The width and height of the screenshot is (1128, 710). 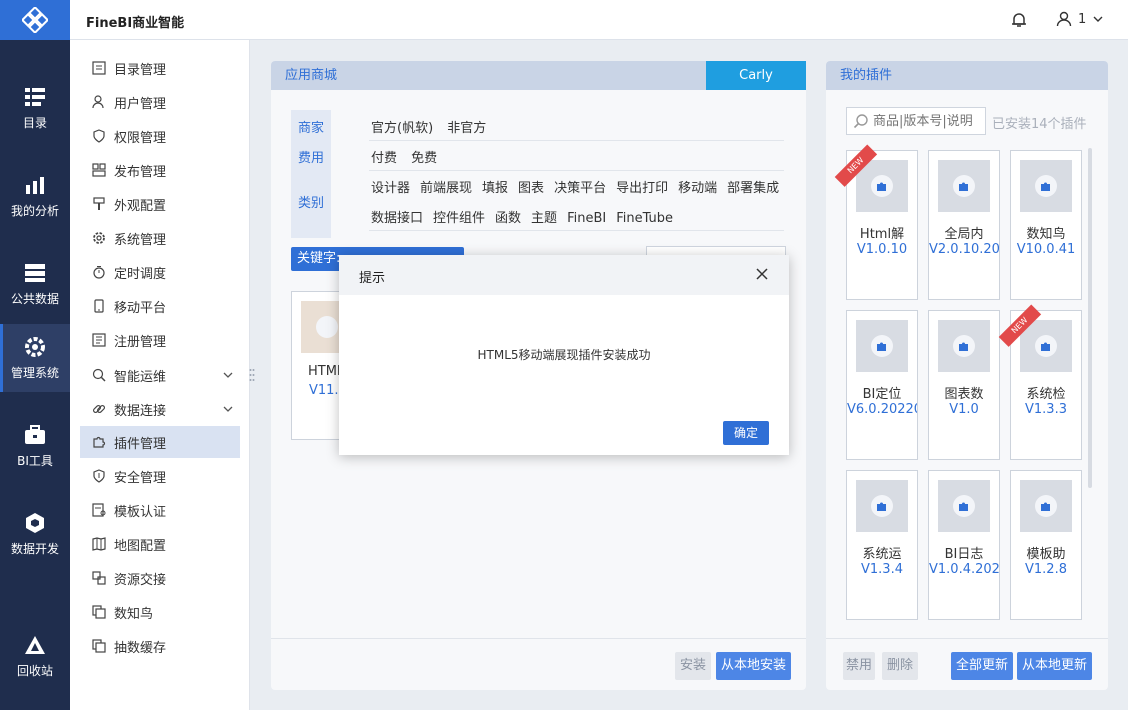 What do you see at coordinates (35, 534) in the screenshot?
I see `nav-item-data-dev: 数据开发` at bounding box center [35, 534].